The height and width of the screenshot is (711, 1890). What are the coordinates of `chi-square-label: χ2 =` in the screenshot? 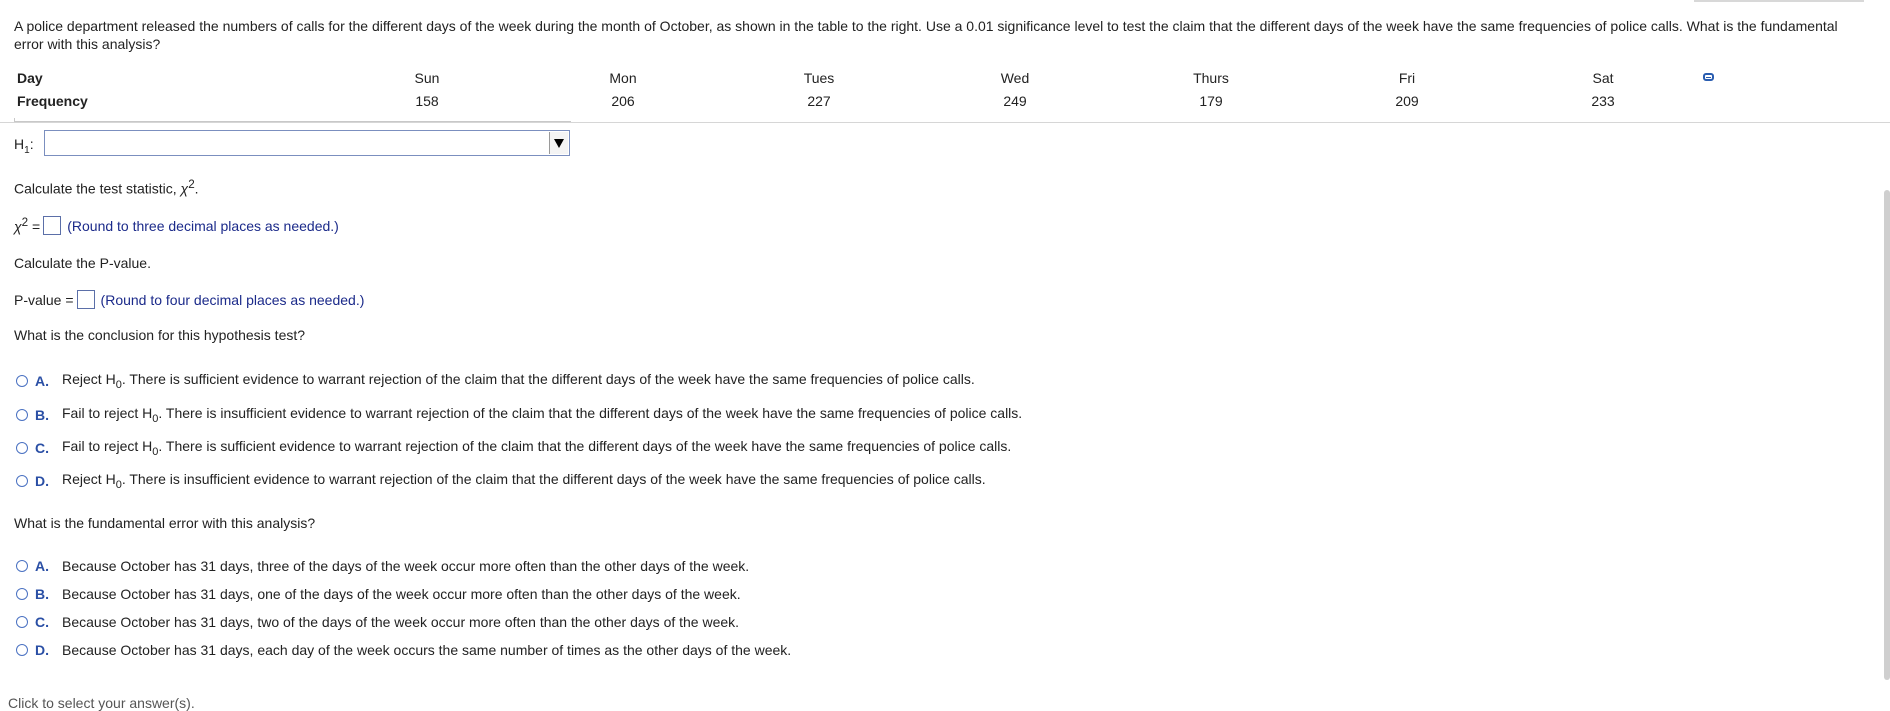 It's located at (27, 225).